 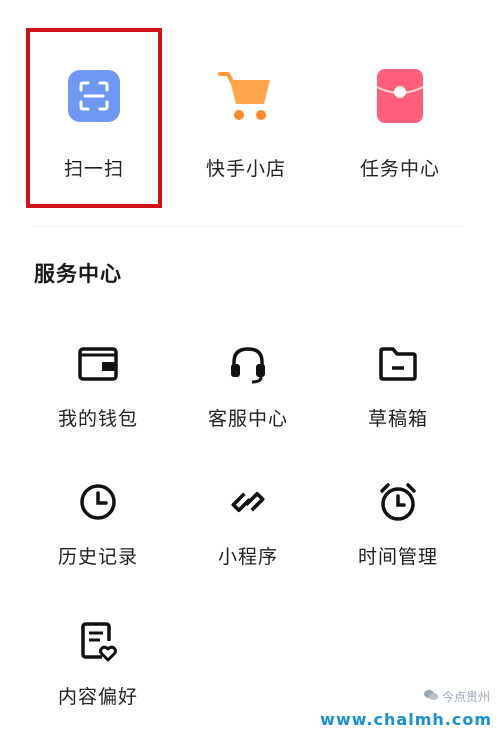 What do you see at coordinates (248, 364) in the screenshot?
I see `headset-icon` at bounding box center [248, 364].